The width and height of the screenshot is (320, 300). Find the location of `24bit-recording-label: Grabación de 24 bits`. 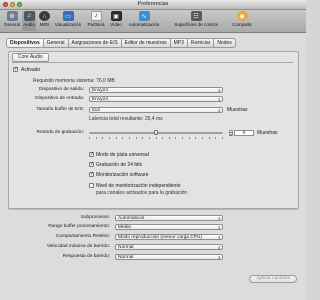

24bit-recording-label: Grabación de 24 bits is located at coordinates (119, 165).